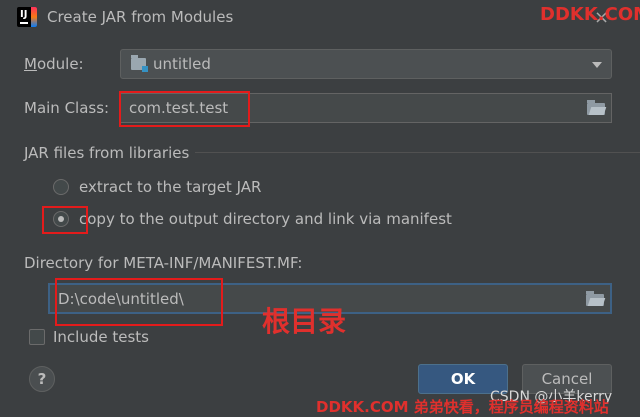  I want to click on help-button: ?, so click(42, 379).